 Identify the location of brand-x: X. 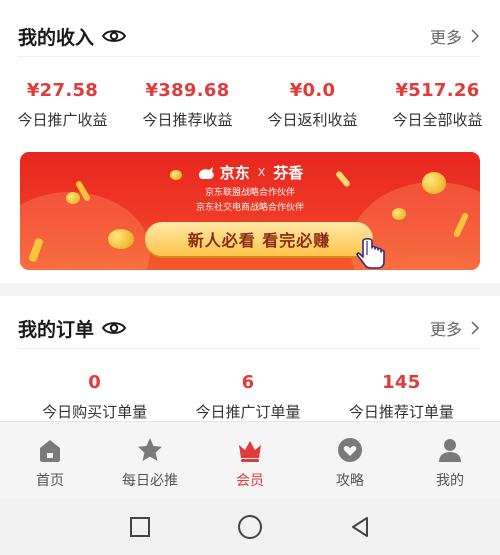
(261, 172).